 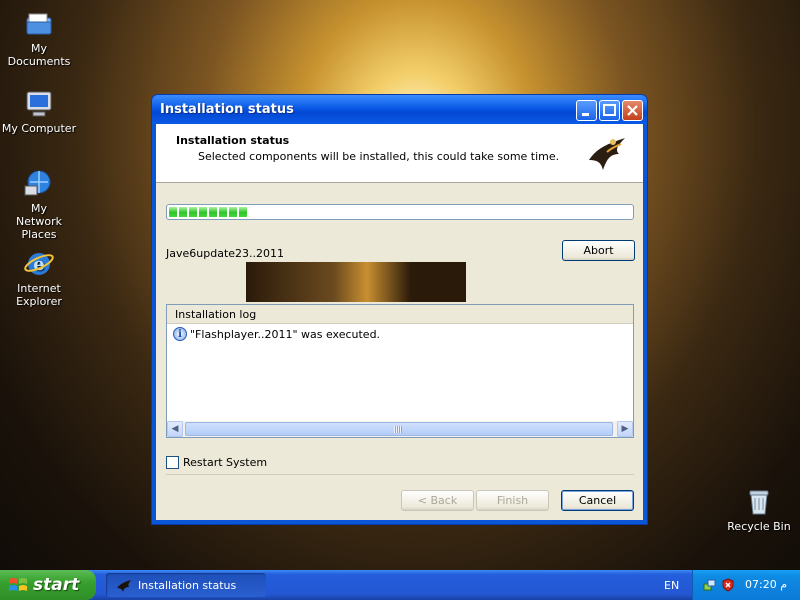 I want to click on taskbar-item-label: Installation status, so click(x=187, y=585).